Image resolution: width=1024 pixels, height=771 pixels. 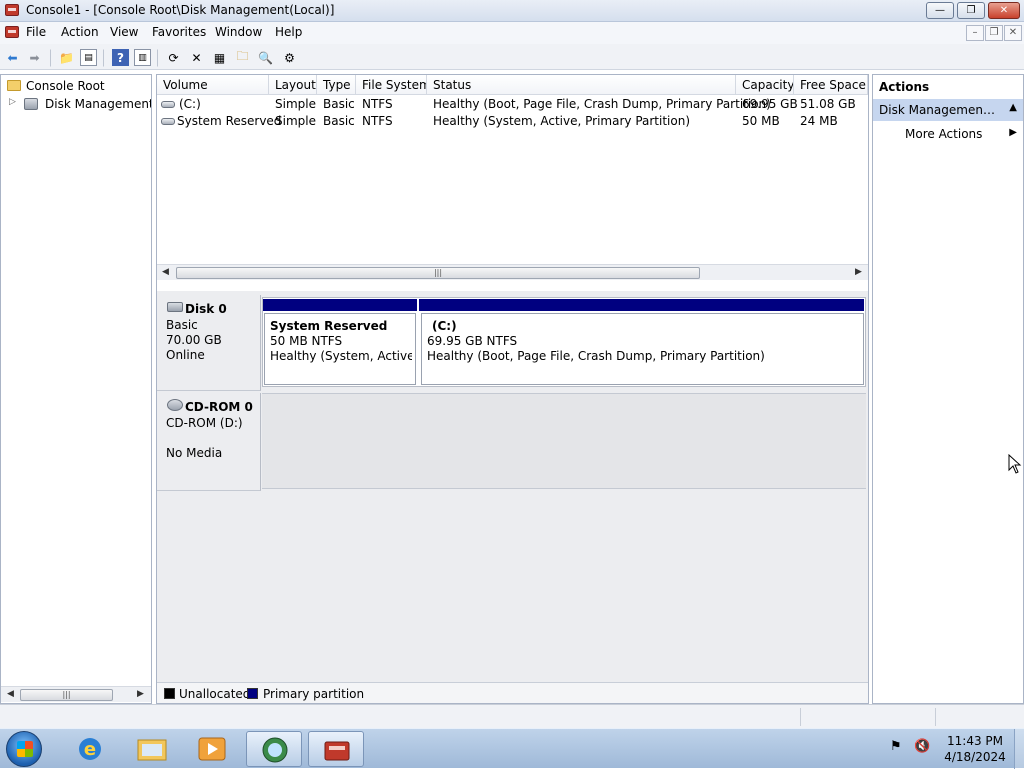 What do you see at coordinates (175, 405) in the screenshot?
I see `cd-drive-icon` at bounding box center [175, 405].